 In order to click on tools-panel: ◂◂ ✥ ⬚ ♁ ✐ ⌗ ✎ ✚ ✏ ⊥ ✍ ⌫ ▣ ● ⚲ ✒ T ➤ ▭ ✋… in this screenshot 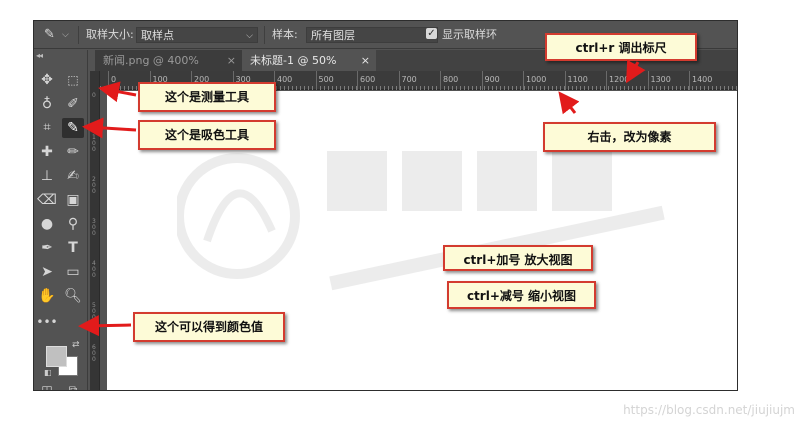, I will do `click(61, 220)`.